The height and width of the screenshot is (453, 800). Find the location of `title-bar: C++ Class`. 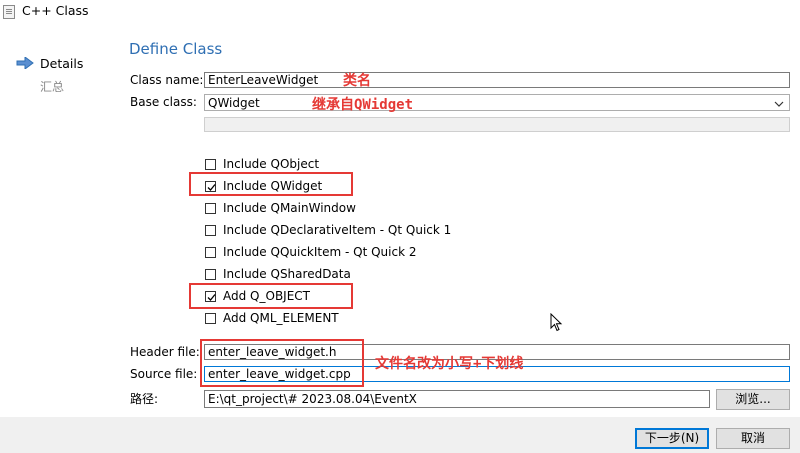

title-bar: C++ Class is located at coordinates (400, 13).